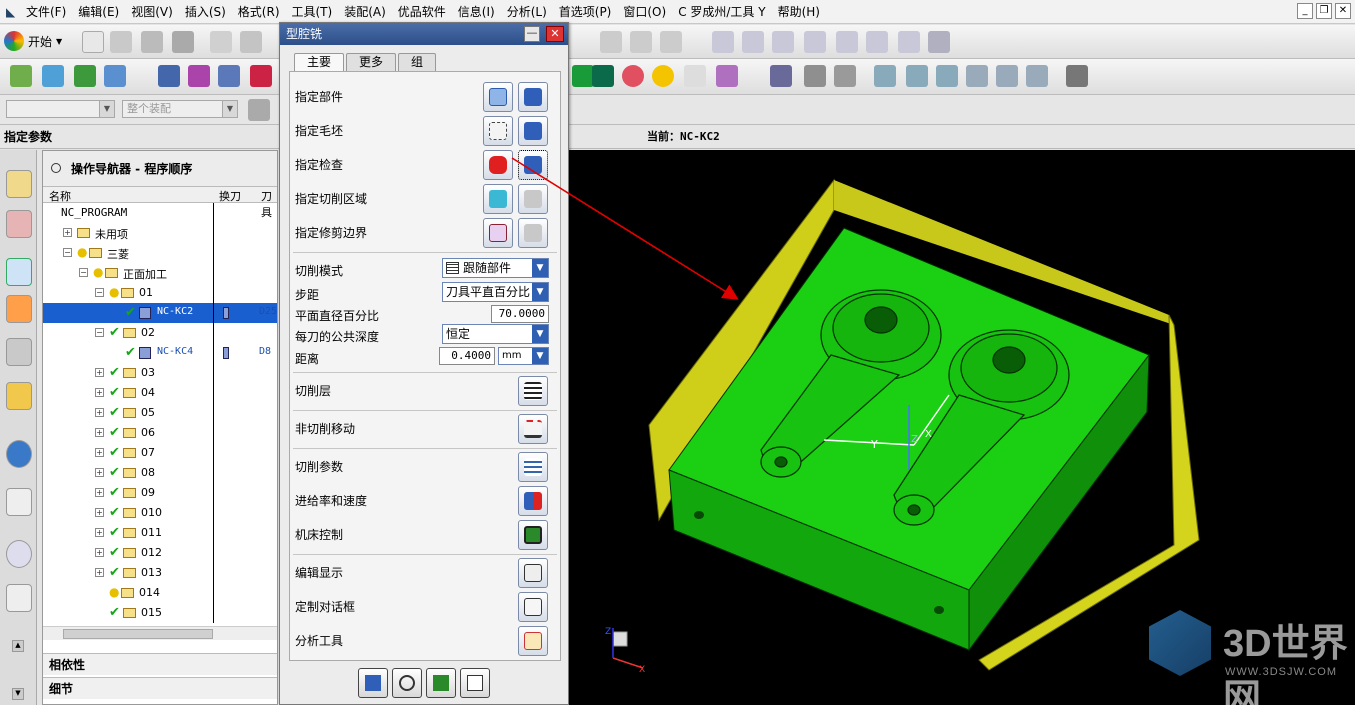 This screenshot has height=705, width=1355. Describe the element at coordinates (422, 11) in the screenshot. I see `menu-youpin: 优品软件` at that location.